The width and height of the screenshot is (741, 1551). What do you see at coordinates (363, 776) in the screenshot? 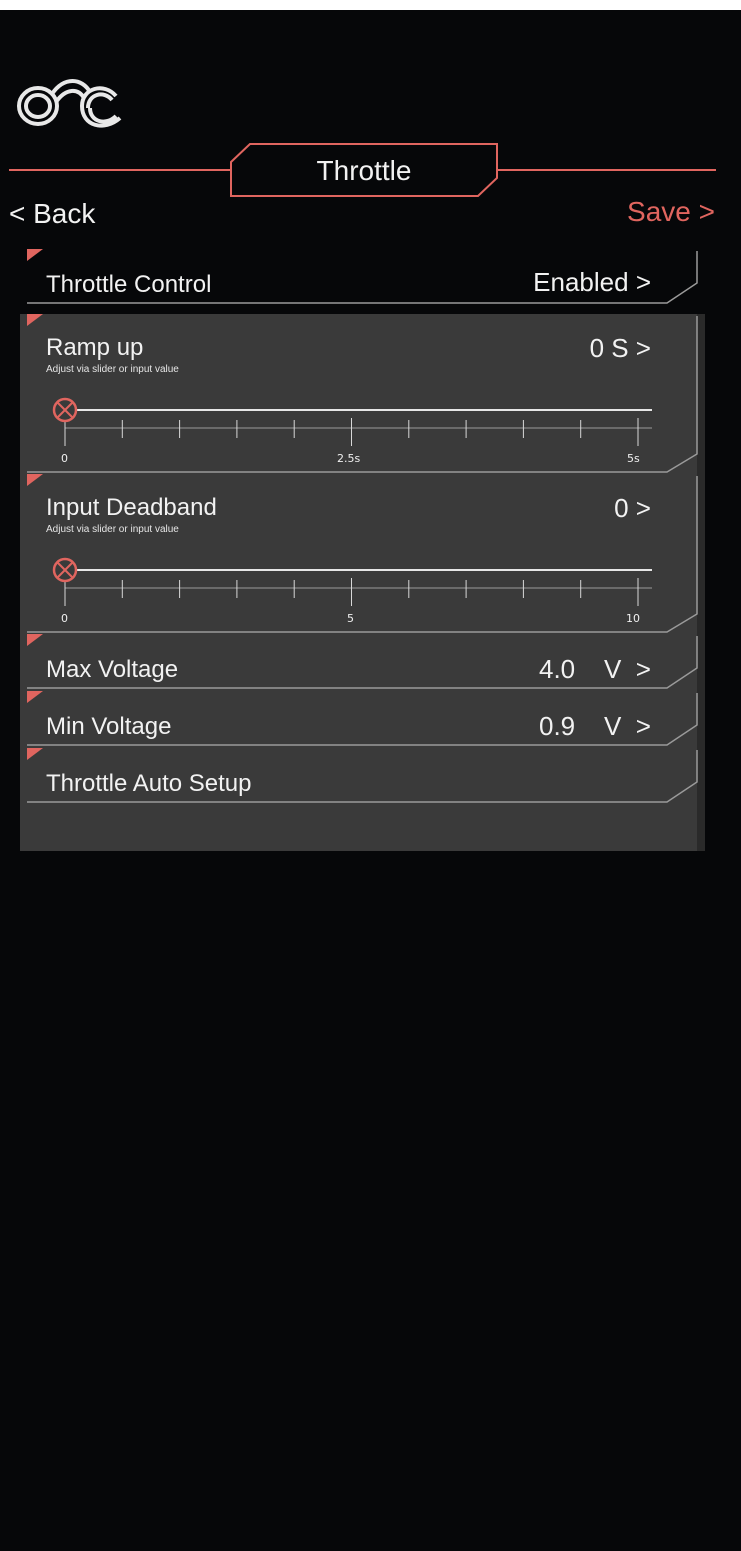
I see `throttle-auto-setup-row: Throttle Auto Setup` at bounding box center [363, 776].